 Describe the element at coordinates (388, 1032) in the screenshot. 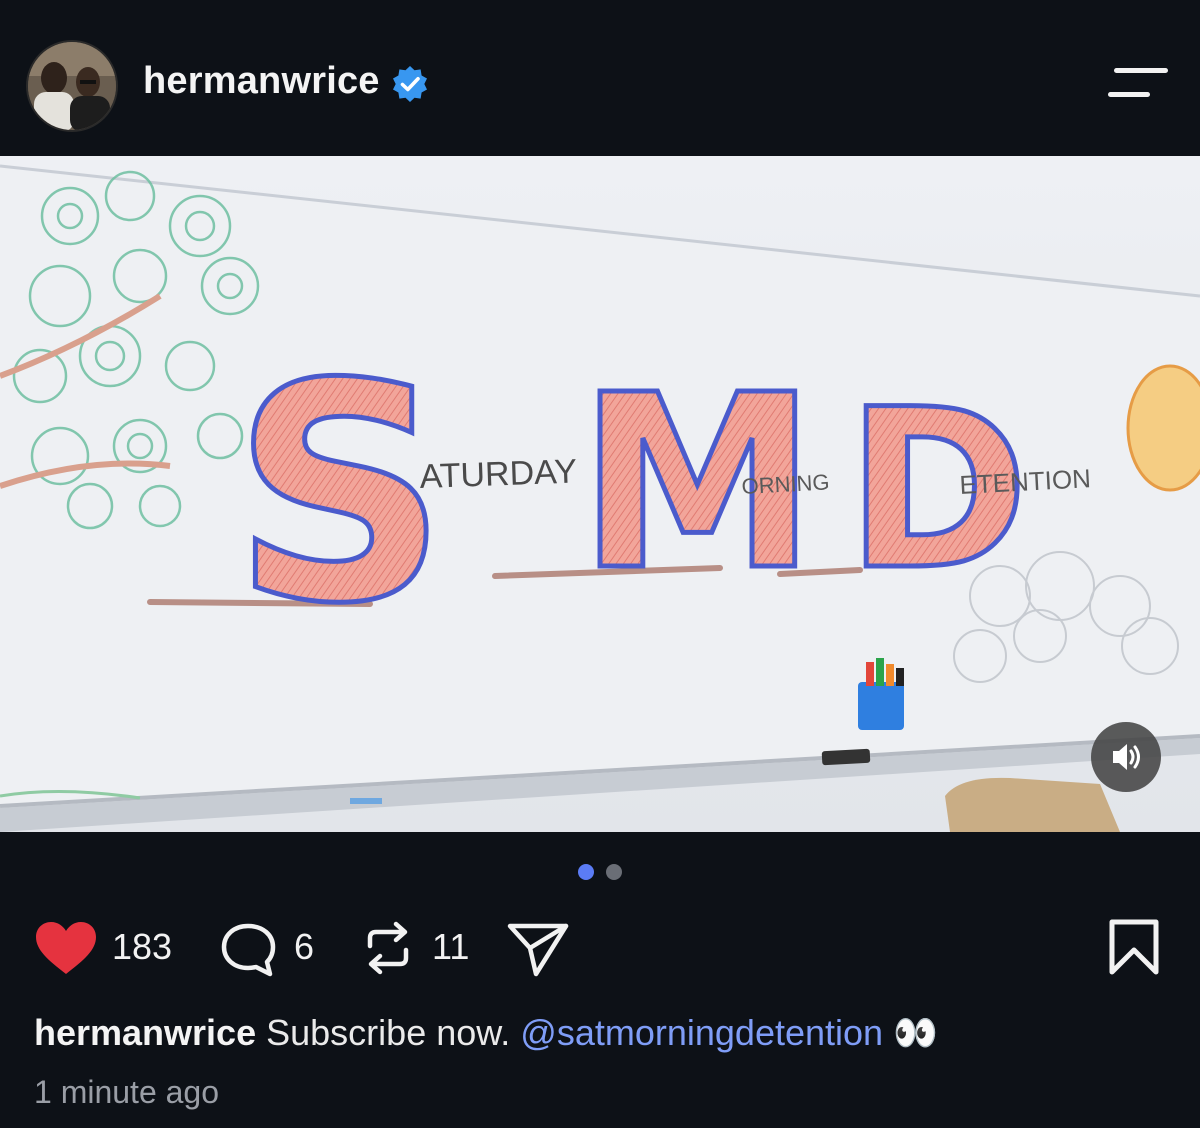

I see `caption-text: Subscribe now.` at that location.